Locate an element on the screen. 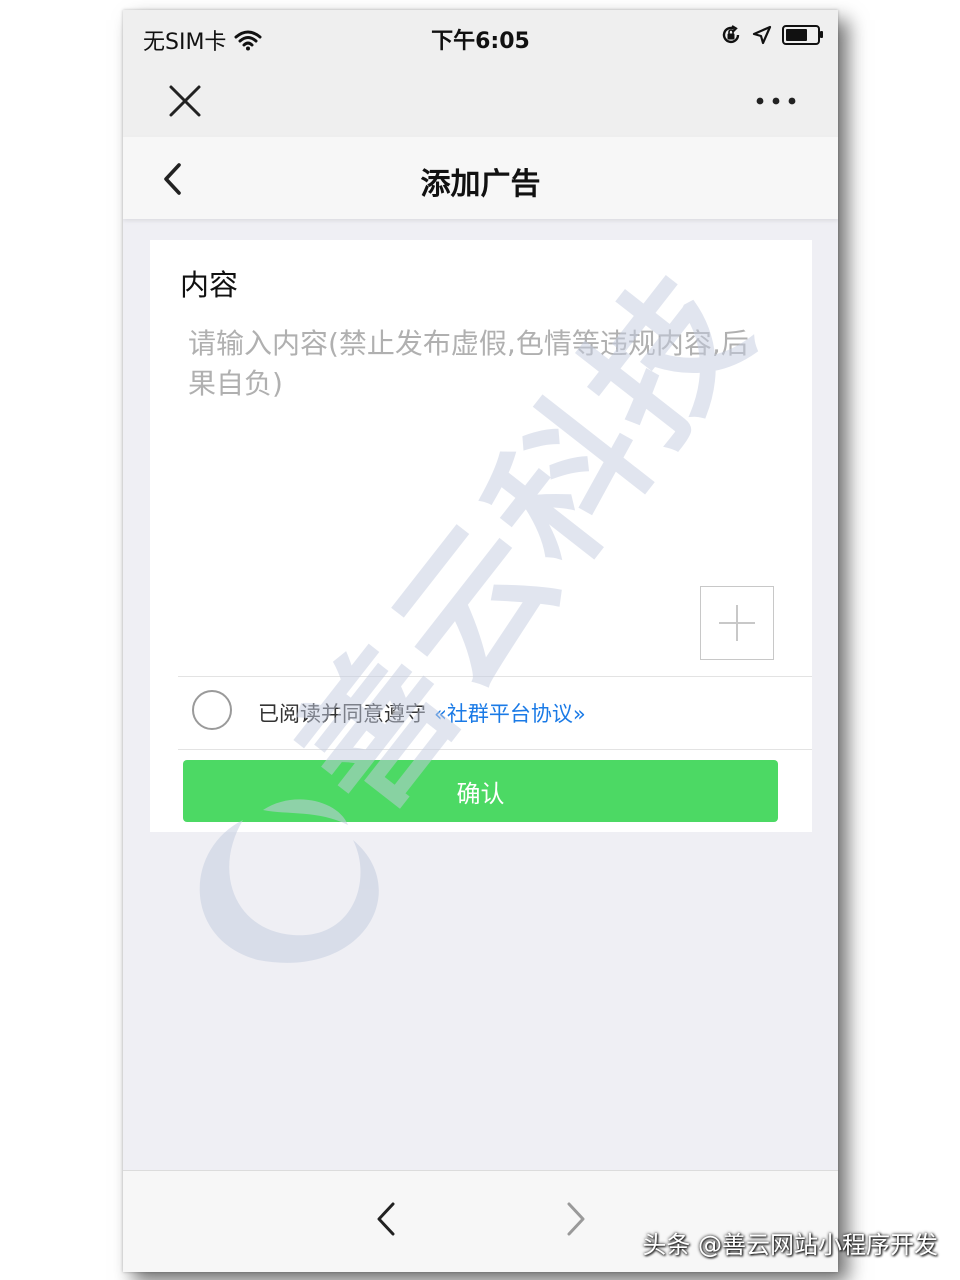 The height and width of the screenshot is (1280, 960). page-title: 添加广告 is located at coordinates (480, 184).